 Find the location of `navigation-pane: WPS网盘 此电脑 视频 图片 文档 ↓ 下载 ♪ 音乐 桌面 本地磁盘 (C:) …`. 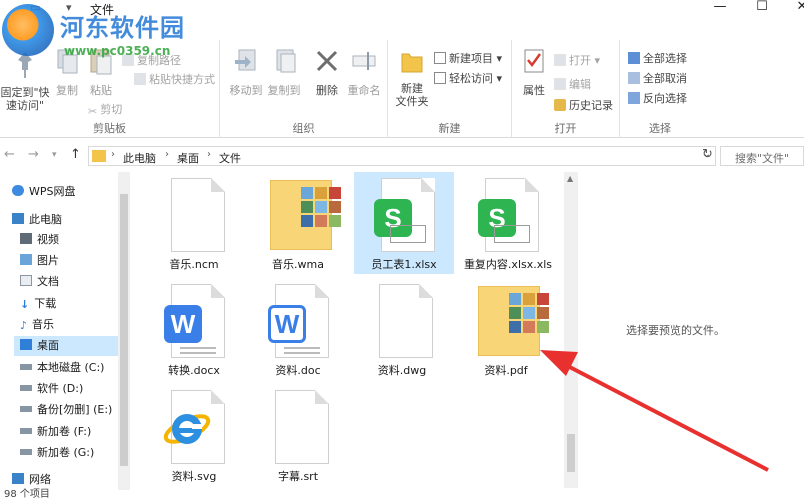

navigation-pane: WPS网盘 此电脑 视频 图片 文档 ↓ 下载 ♪ 音乐 桌面 本地磁盘 (C:) … is located at coordinates (66, 331).